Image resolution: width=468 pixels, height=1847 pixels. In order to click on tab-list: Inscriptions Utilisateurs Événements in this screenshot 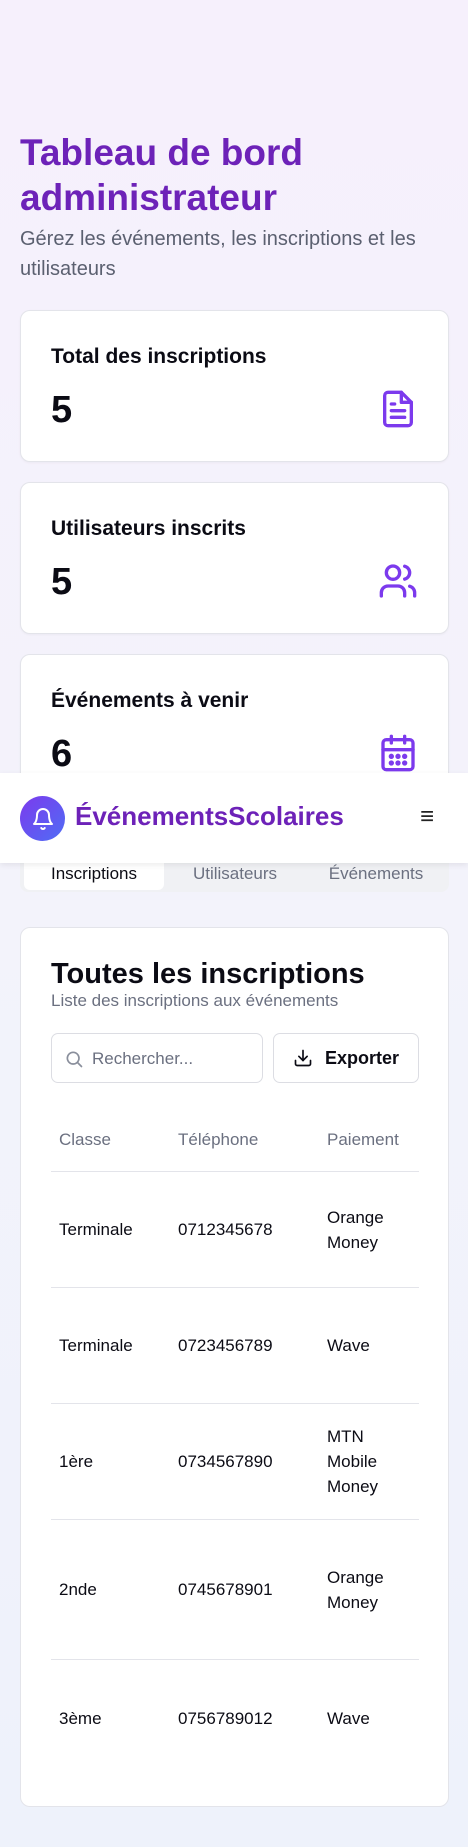, I will do `click(234, 875)`.